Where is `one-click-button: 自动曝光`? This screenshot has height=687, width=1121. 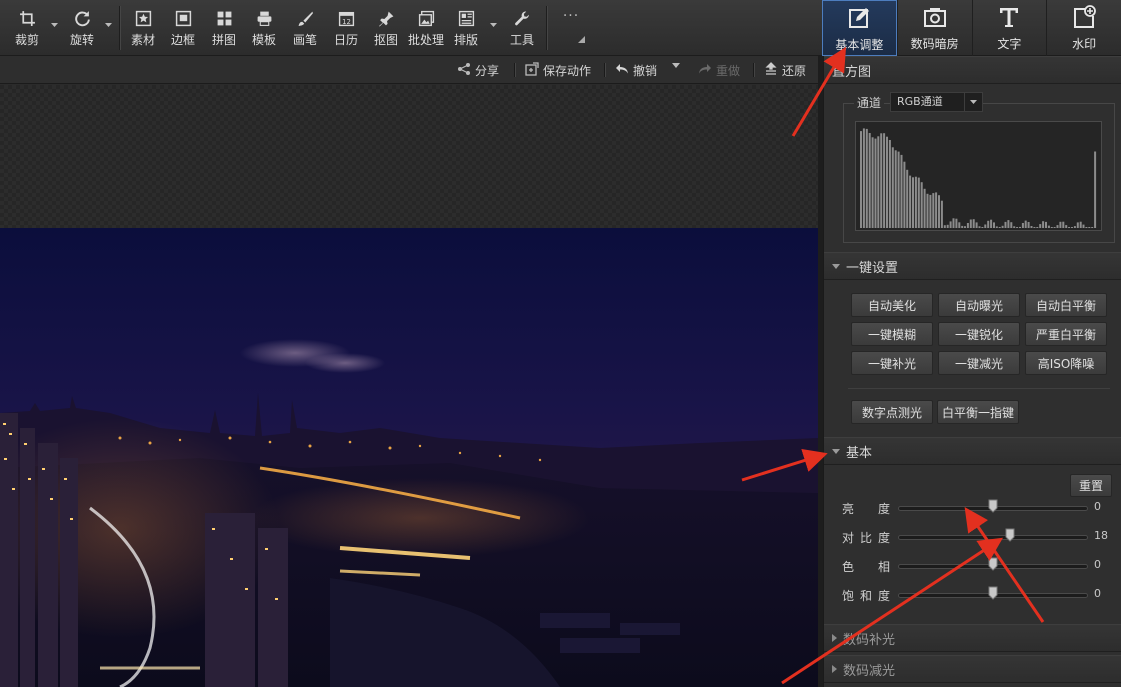 one-click-button: 自动曝光 is located at coordinates (979, 305).